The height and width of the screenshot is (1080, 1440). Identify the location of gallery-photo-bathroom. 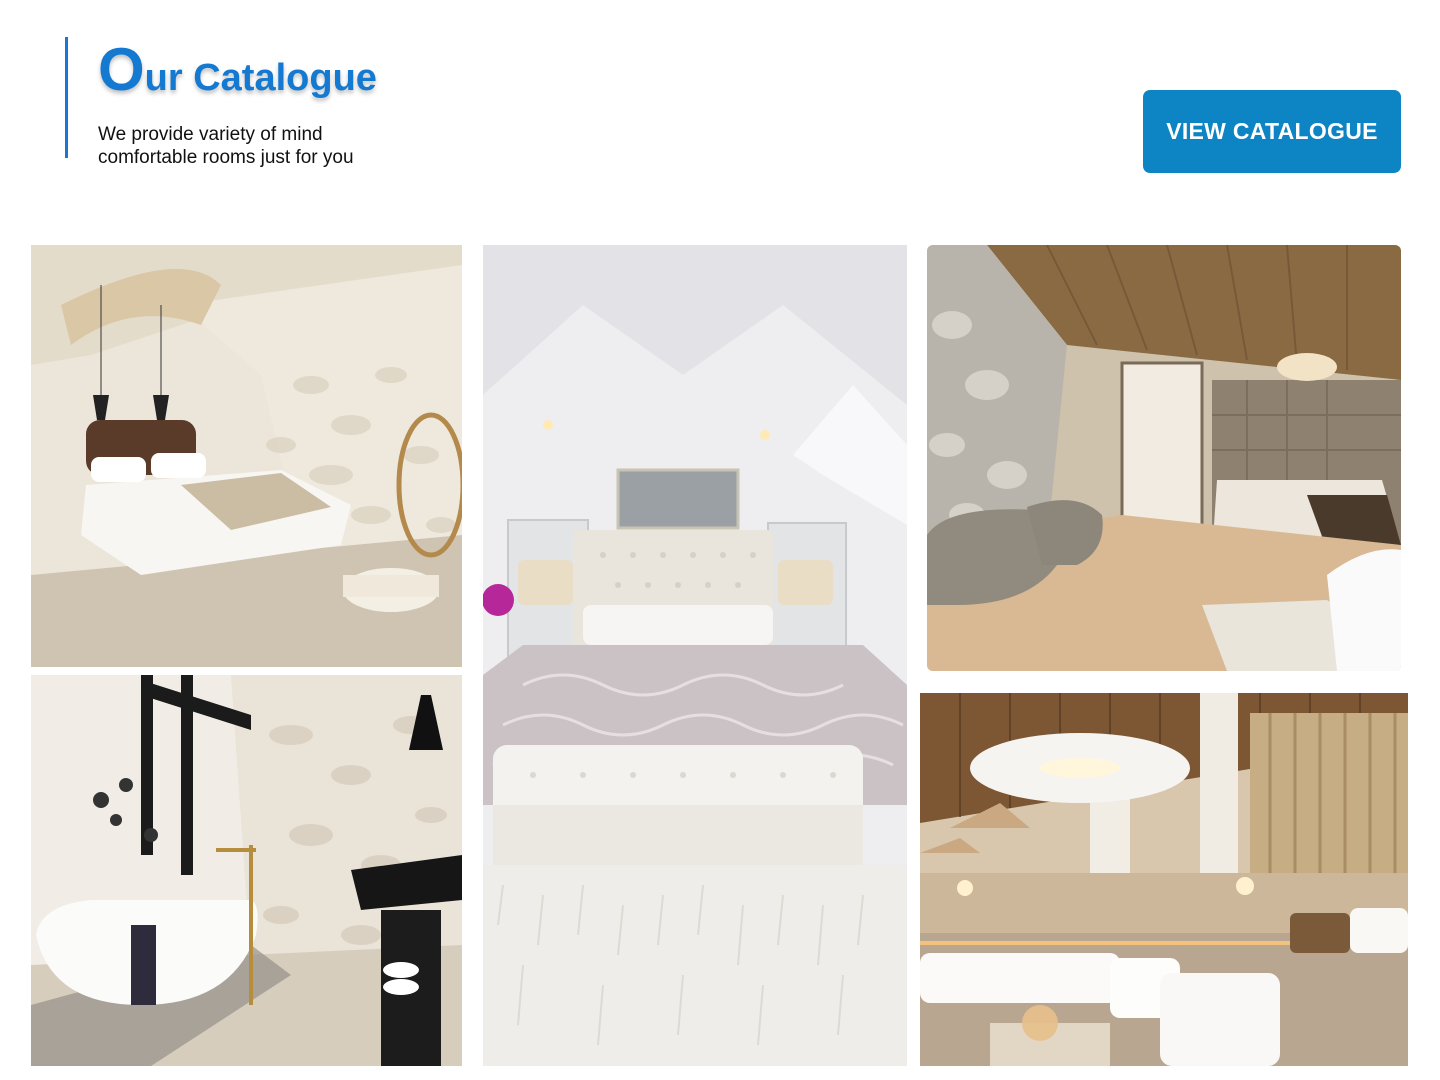
(246, 870).